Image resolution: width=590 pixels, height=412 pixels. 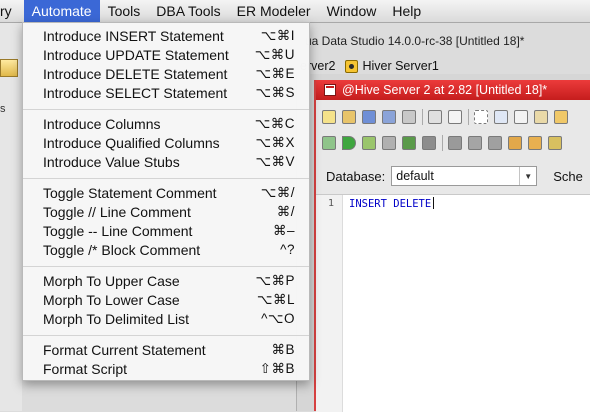 What do you see at coordinates (122, 249) in the screenshot?
I see `menu-item-label: Toggle /* Block Comment` at bounding box center [122, 249].